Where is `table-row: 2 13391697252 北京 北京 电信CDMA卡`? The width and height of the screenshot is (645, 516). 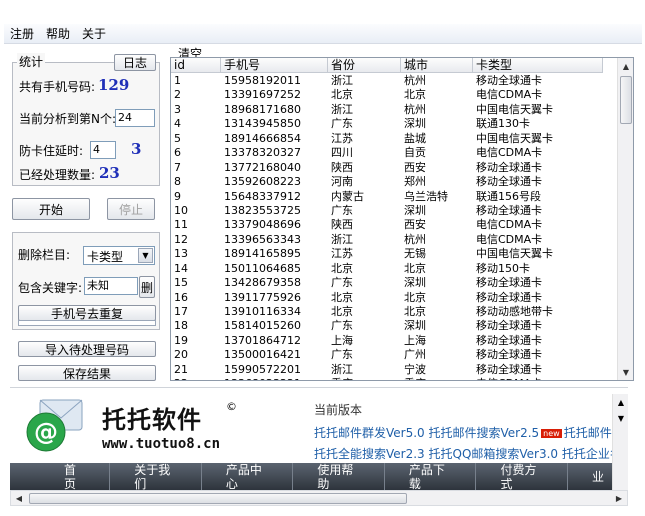
table-row: 2 13391697252 北京 北京 电信CDMA卡 is located at coordinates (387, 95).